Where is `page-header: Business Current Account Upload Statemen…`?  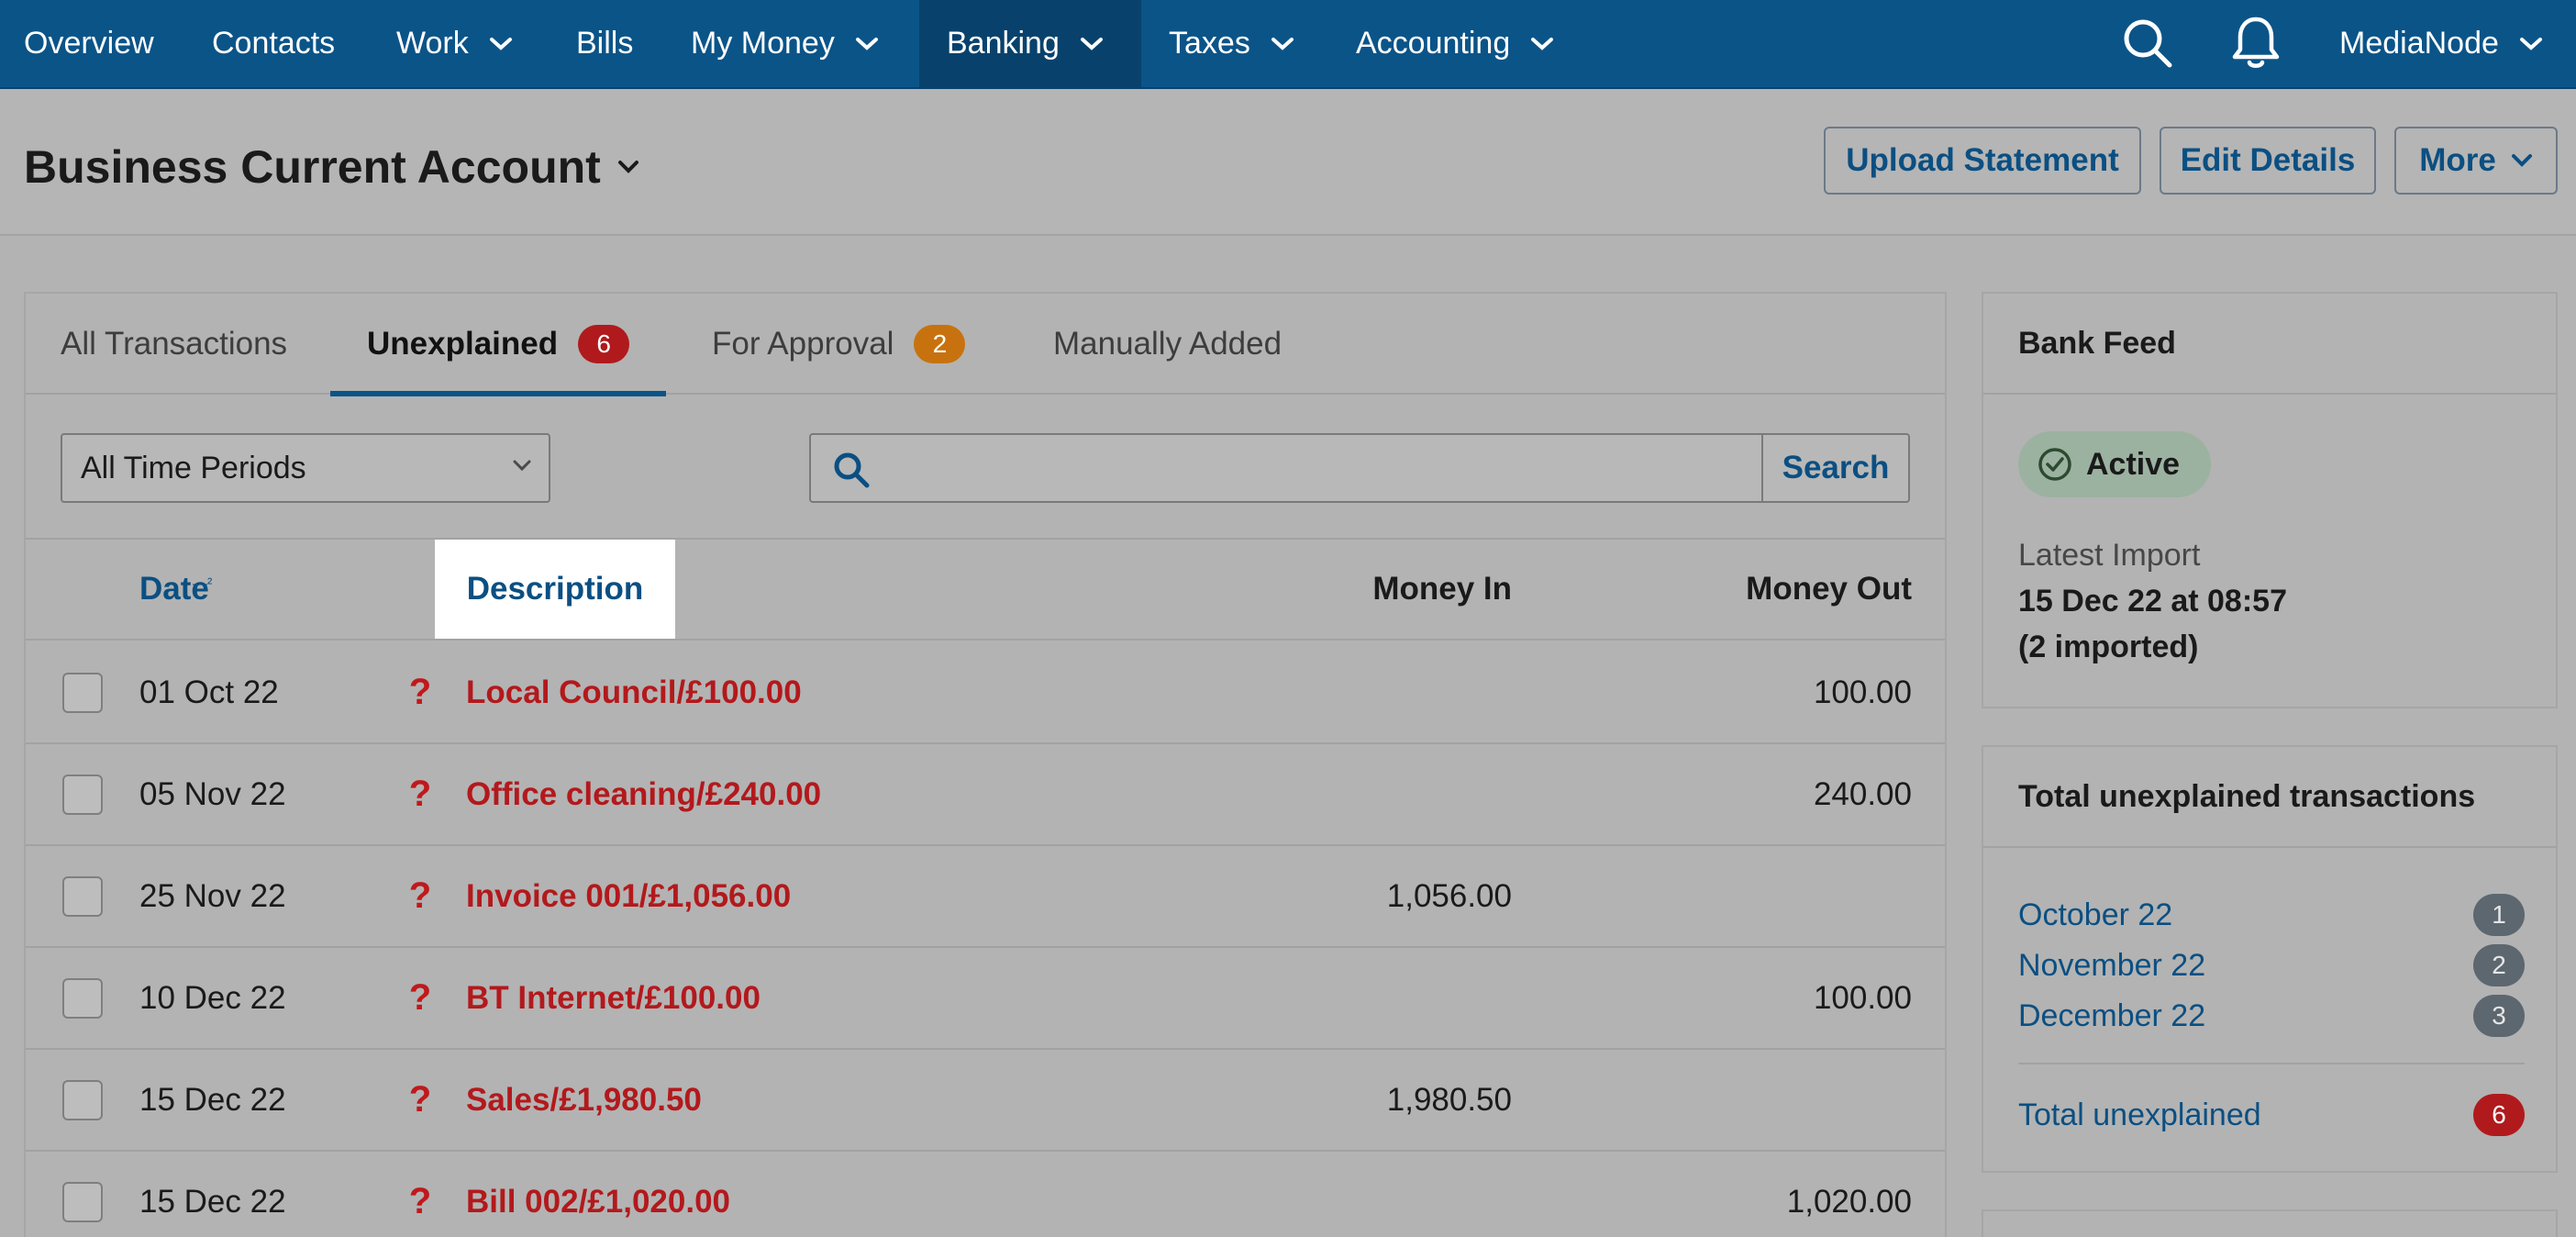 page-header: Business Current Account Upload Statemen… is located at coordinates (1288, 162).